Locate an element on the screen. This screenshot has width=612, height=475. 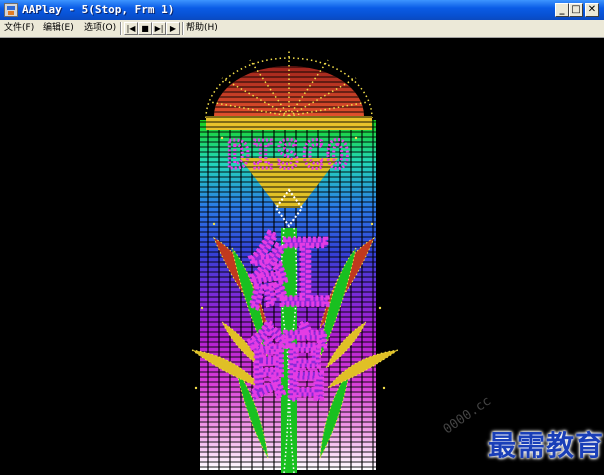
watermark-logo: 最需教育 is located at coordinates (546, 445).